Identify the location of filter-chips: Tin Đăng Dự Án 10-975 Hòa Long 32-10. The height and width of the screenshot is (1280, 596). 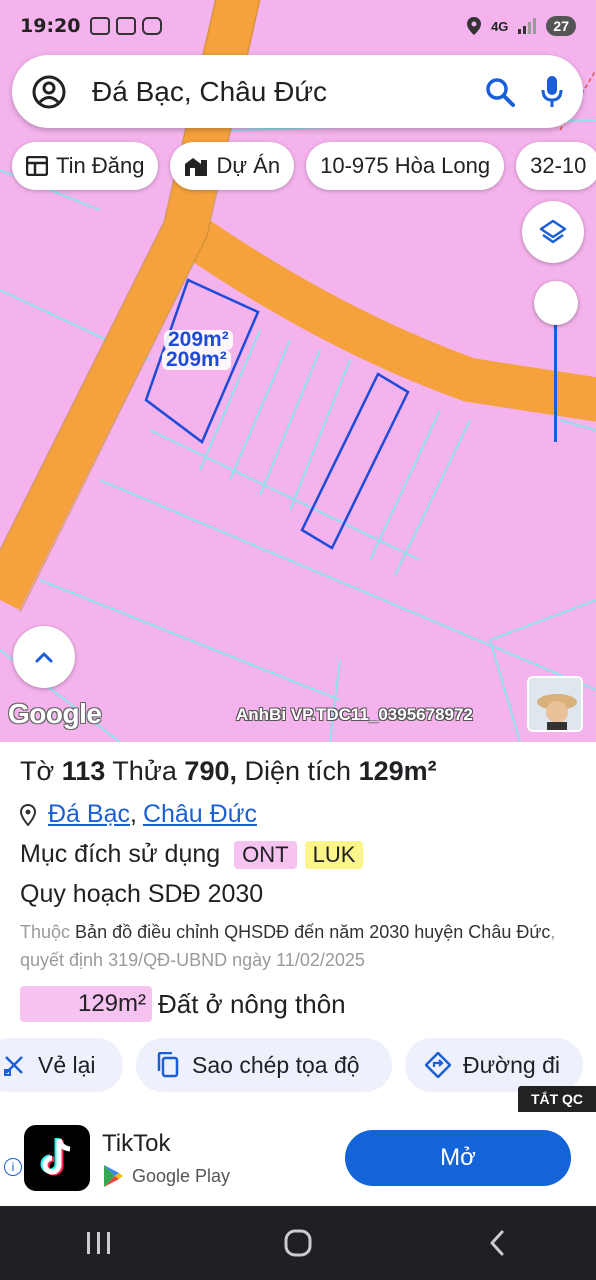
(304, 166).